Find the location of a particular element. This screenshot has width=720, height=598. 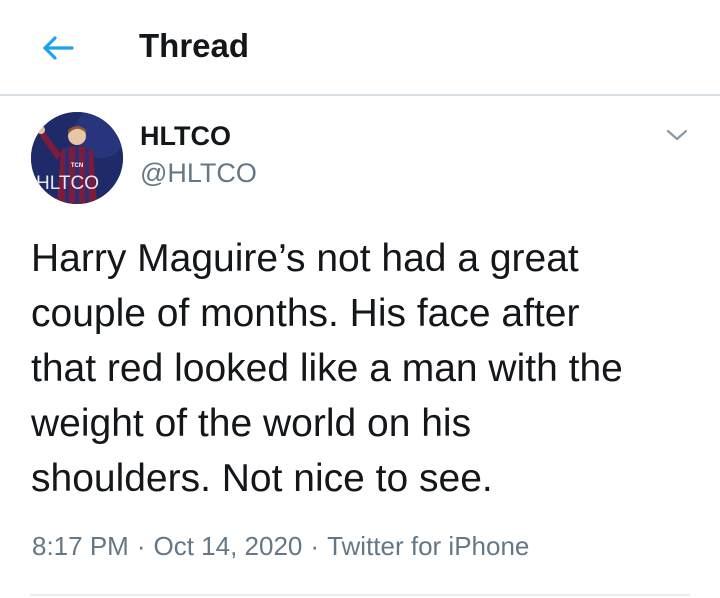

avatar-image: TCN HLTCO is located at coordinates (77, 158).